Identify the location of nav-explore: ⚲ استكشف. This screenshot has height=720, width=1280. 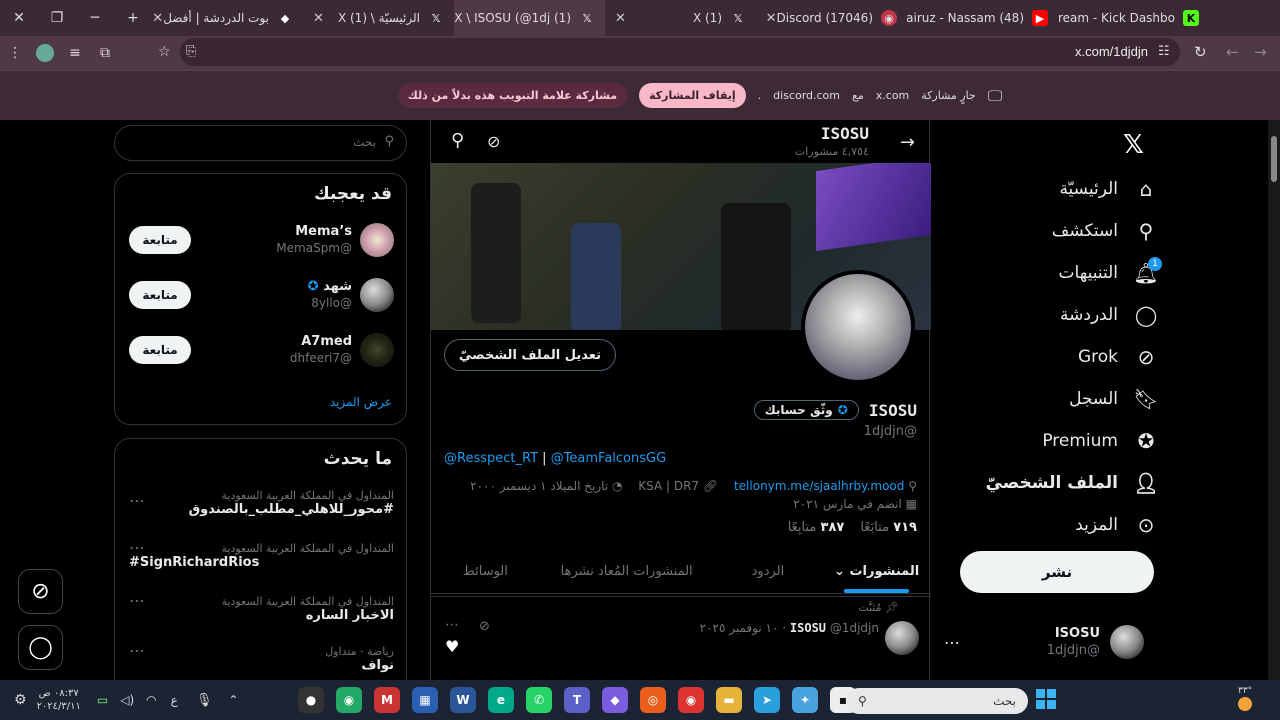
(1058, 231).